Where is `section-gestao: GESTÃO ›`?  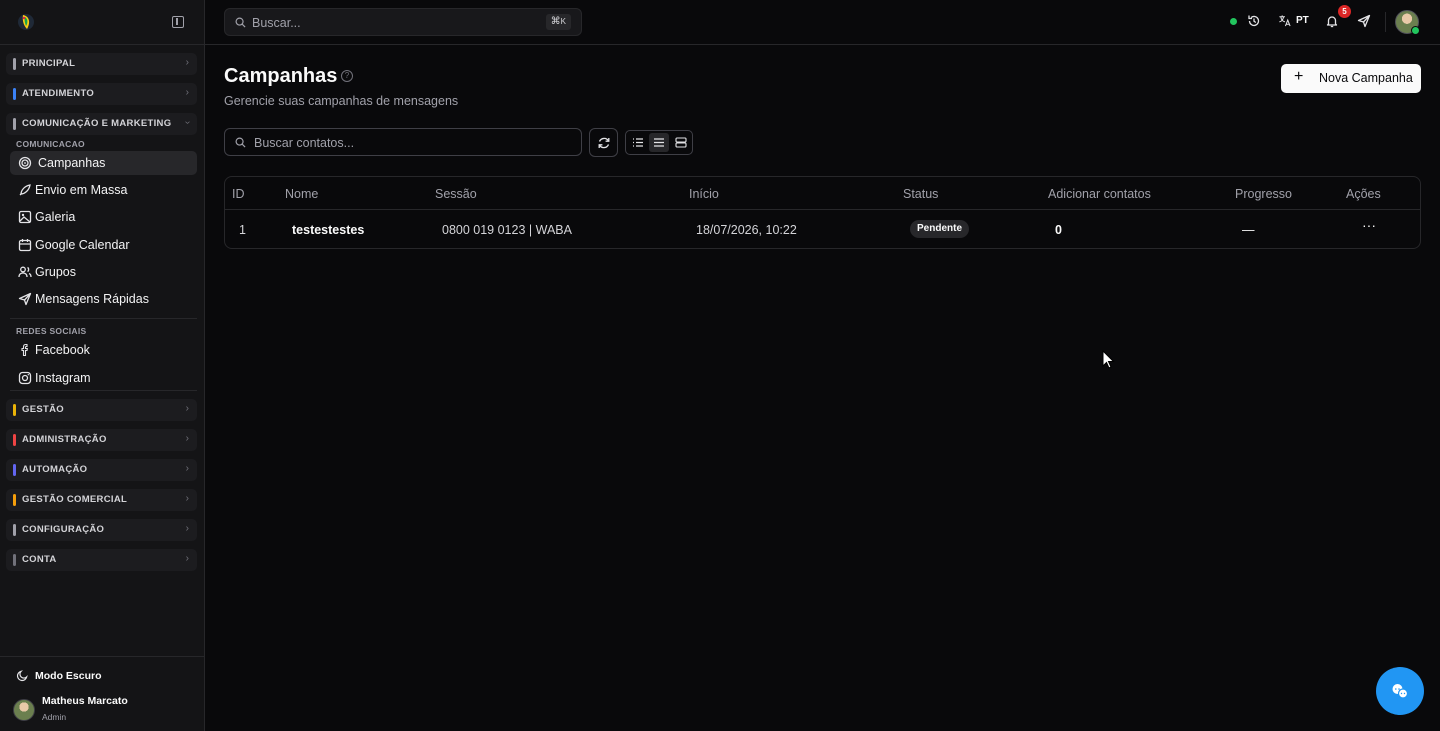 section-gestao: GESTÃO › is located at coordinates (101, 410).